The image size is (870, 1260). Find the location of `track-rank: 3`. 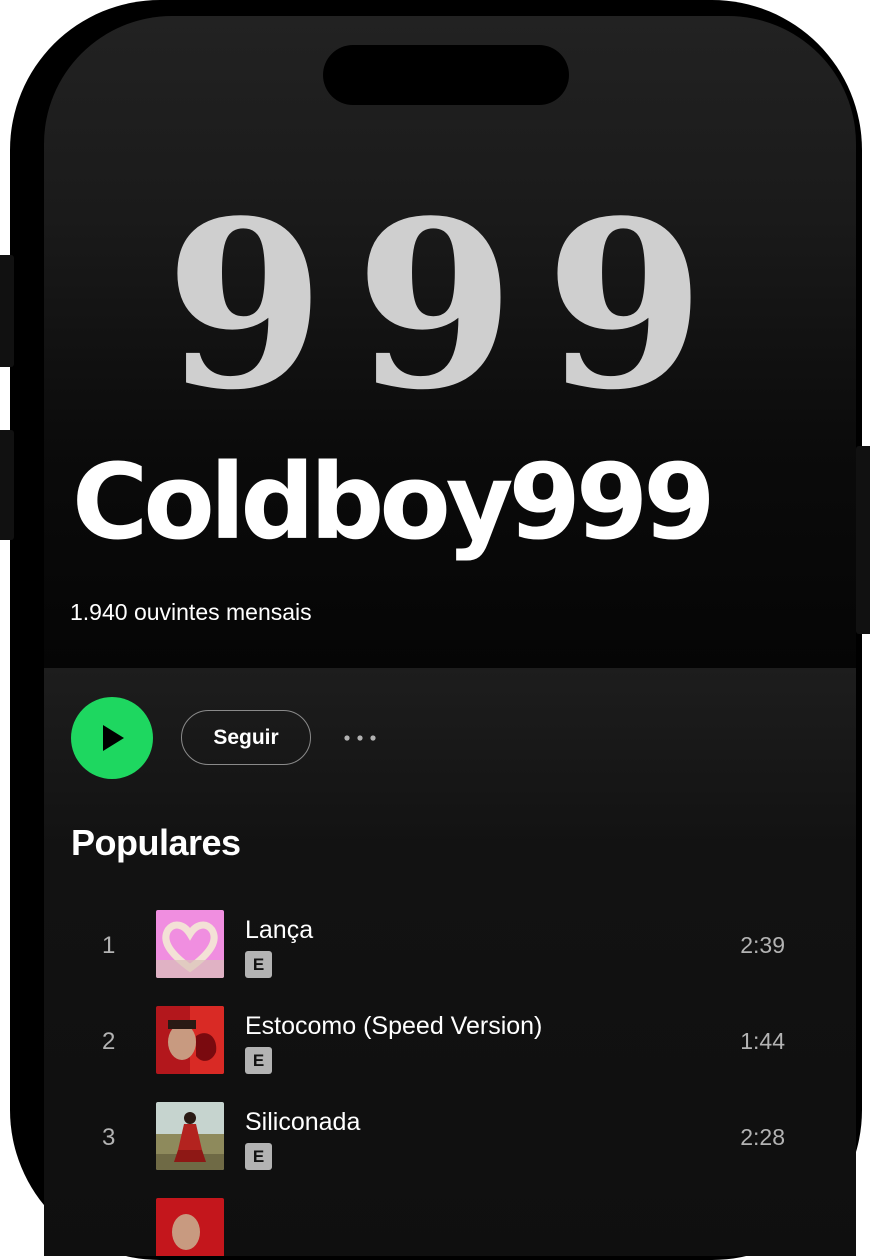

track-rank: 3 is located at coordinates (109, 1137).